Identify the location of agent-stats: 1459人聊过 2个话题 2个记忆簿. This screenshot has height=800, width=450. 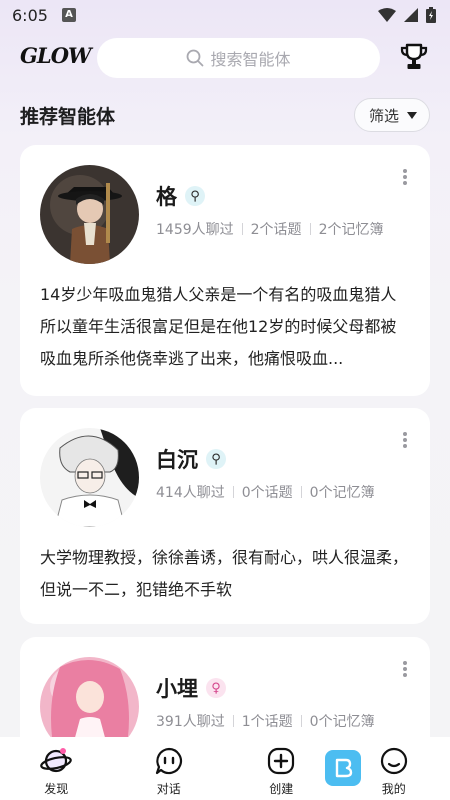
(269, 229).